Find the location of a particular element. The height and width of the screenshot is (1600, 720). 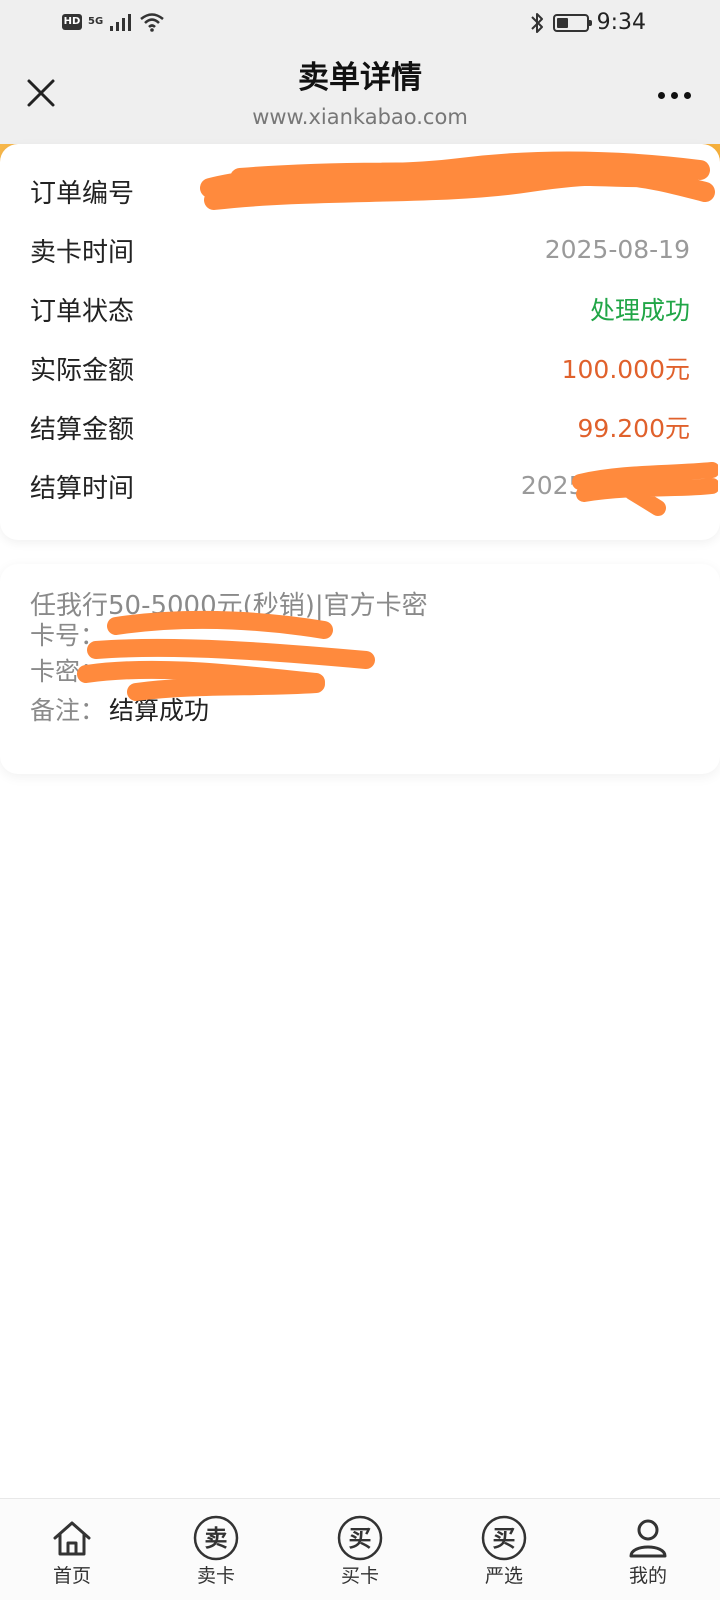

nav-mine-label: 我的 is located at coordinates (647, 1576).